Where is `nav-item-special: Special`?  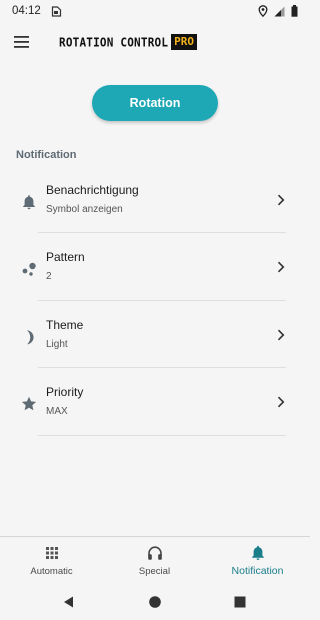
nav-item-special: Special is located at coordinates (154, 560).